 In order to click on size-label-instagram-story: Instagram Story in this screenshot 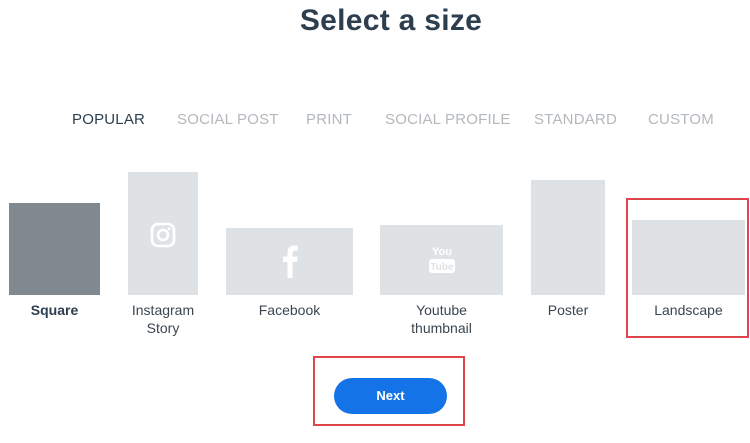, I will do `click(163, 319)`.